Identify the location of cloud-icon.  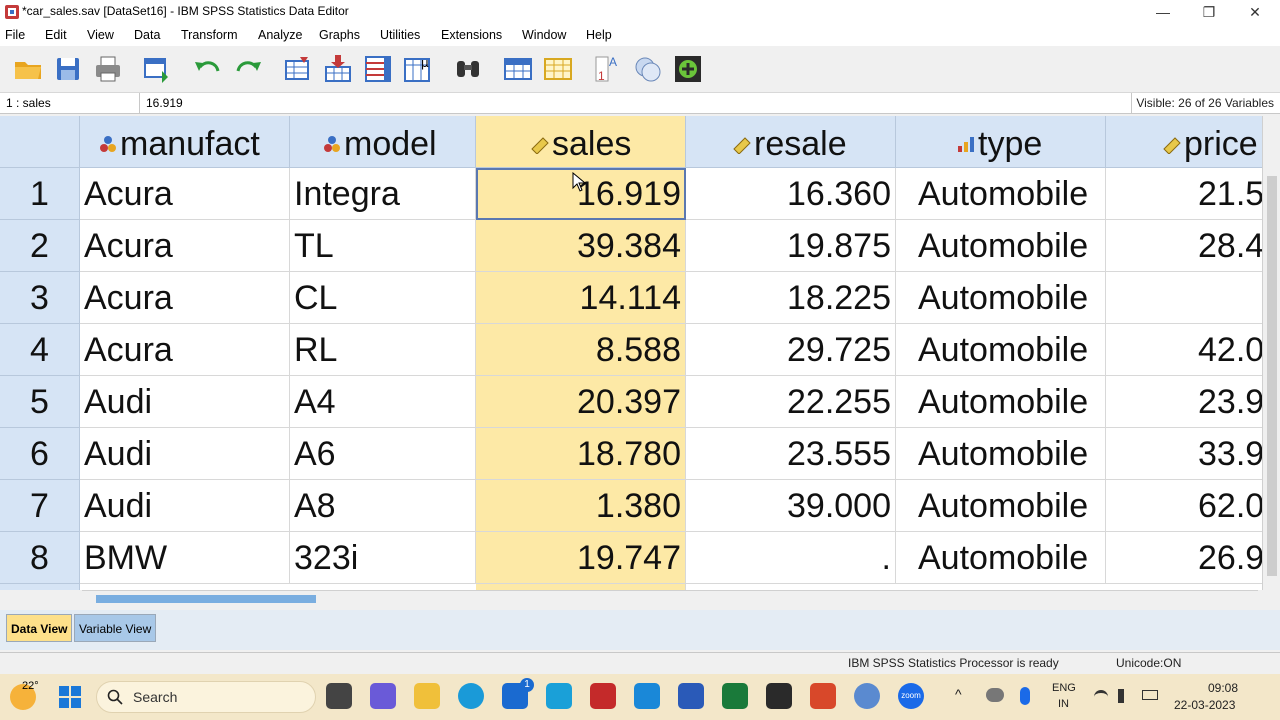
(995, 695).